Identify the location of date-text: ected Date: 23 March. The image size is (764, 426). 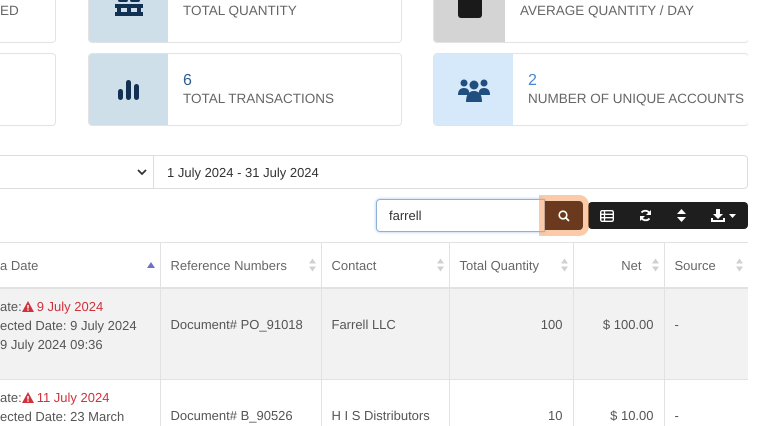
(62, 417).